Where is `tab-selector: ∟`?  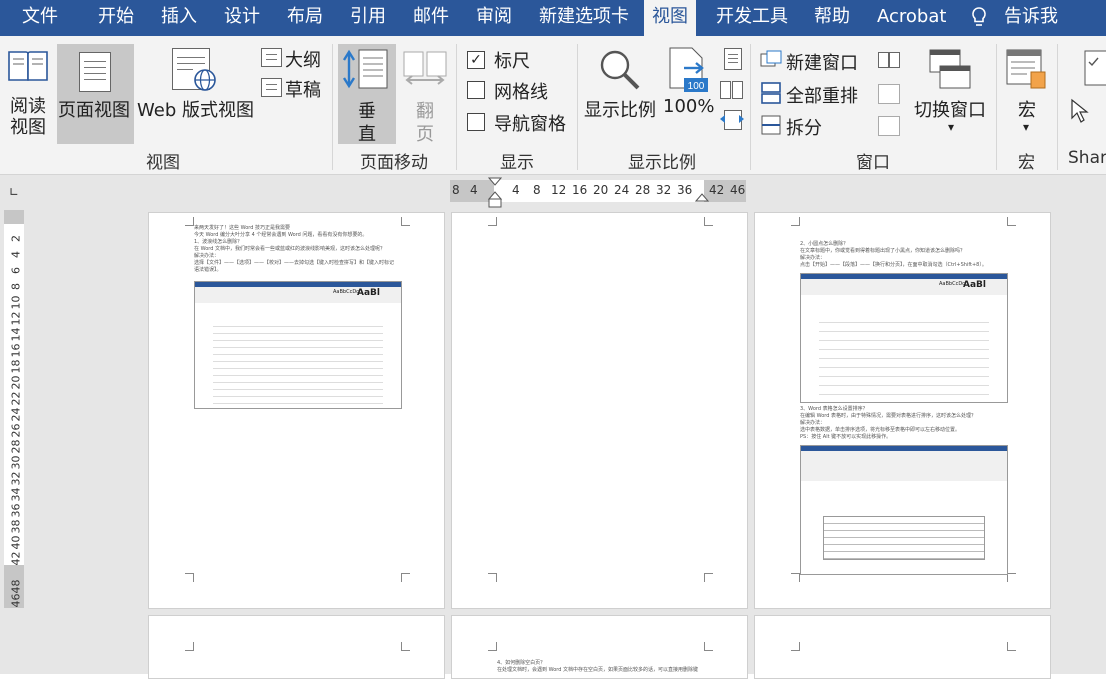
tab-selector: ∟ is located at coordinates (13, 191).